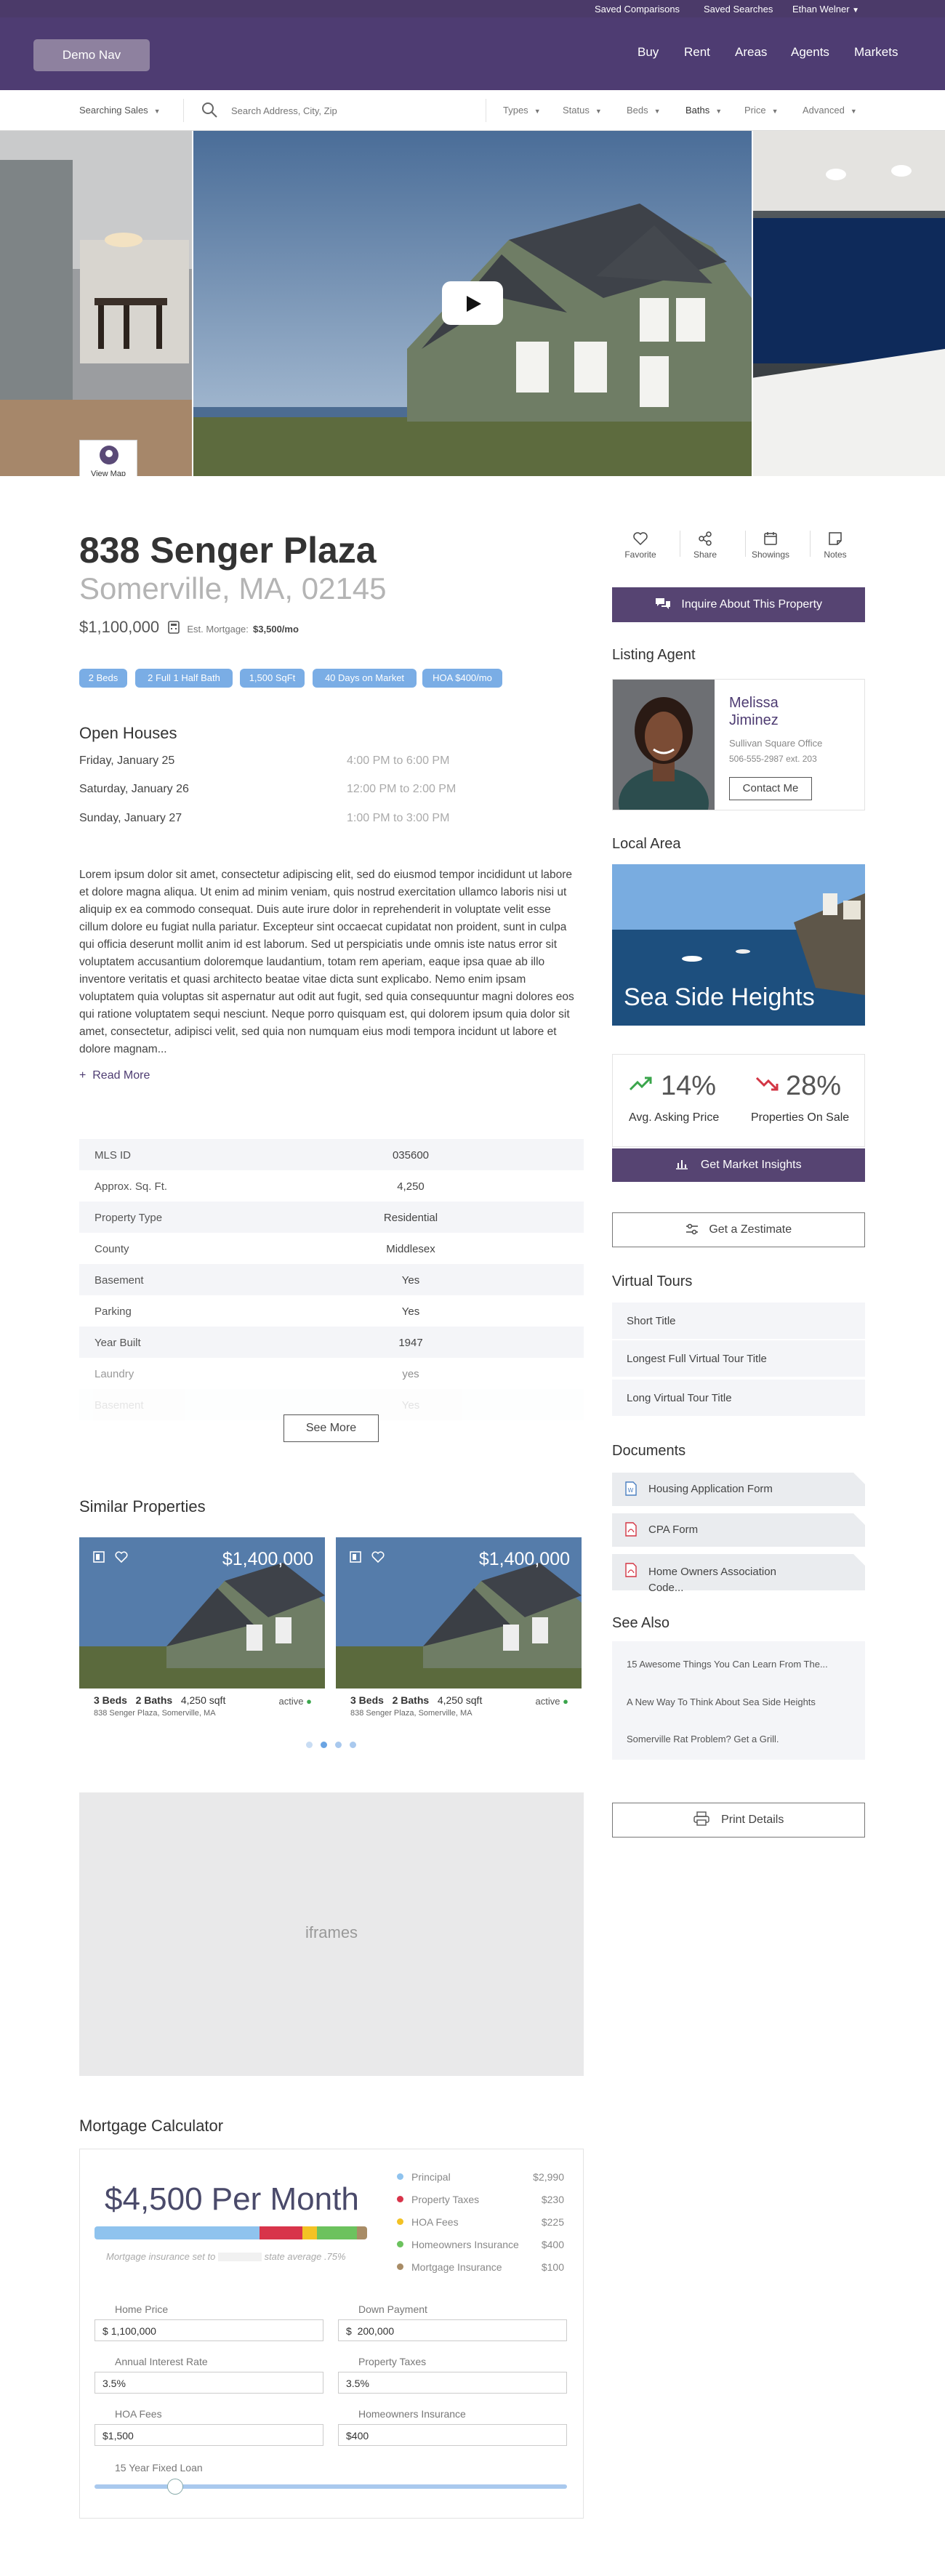 The width and height of the screenshot is (945, 2576). I want to click on filter-advanced: Advanced ▼, so click(830, 110).